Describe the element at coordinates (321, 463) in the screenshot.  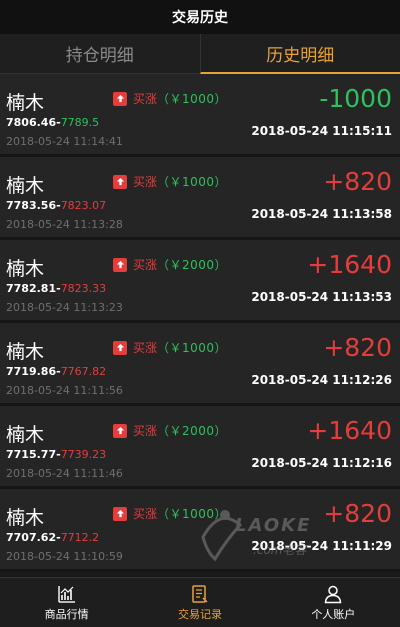
I see `close-time: 2018-05-24 11:12:16` at that location.